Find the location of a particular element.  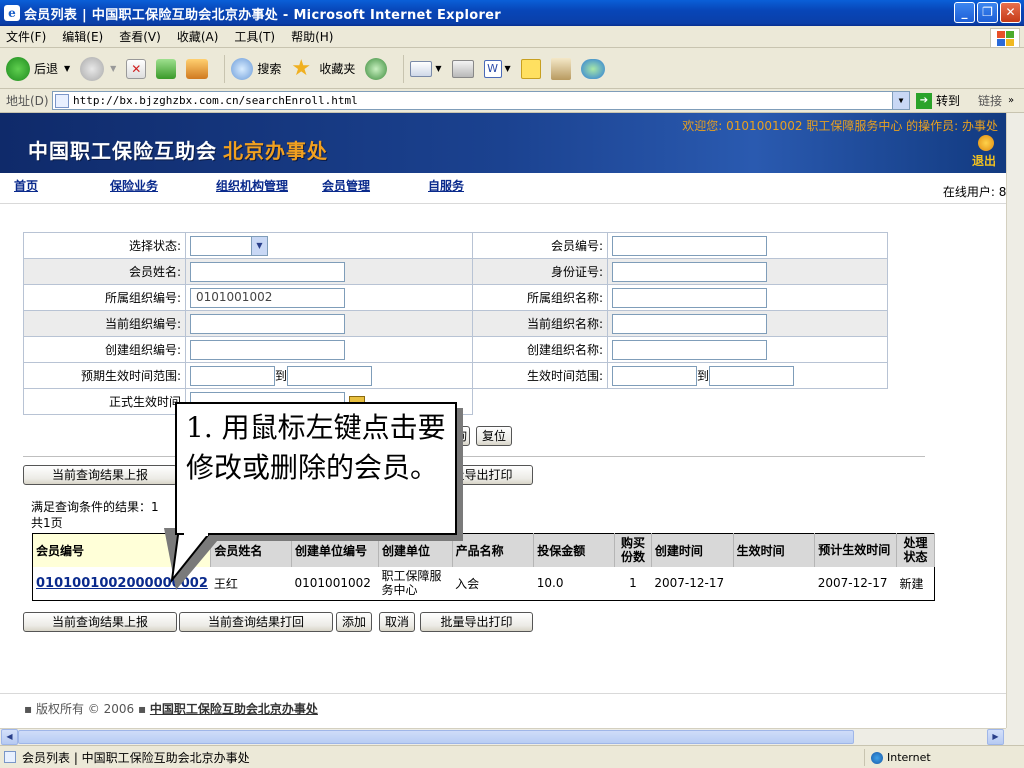

org-id-input: 0101001002 is located at coordinates (267, 297).